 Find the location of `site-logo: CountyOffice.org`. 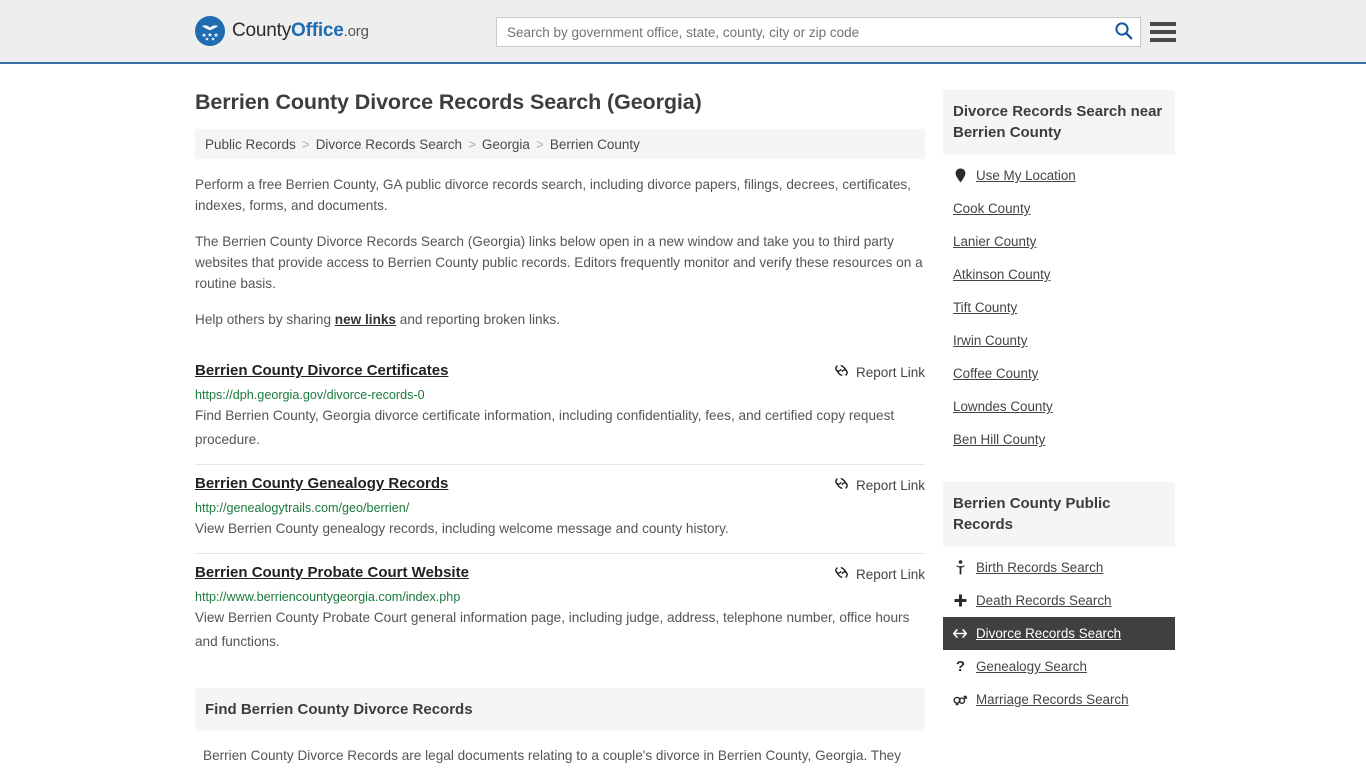

site-logo: CountyOffice.org is located at coordinates (282, 31).